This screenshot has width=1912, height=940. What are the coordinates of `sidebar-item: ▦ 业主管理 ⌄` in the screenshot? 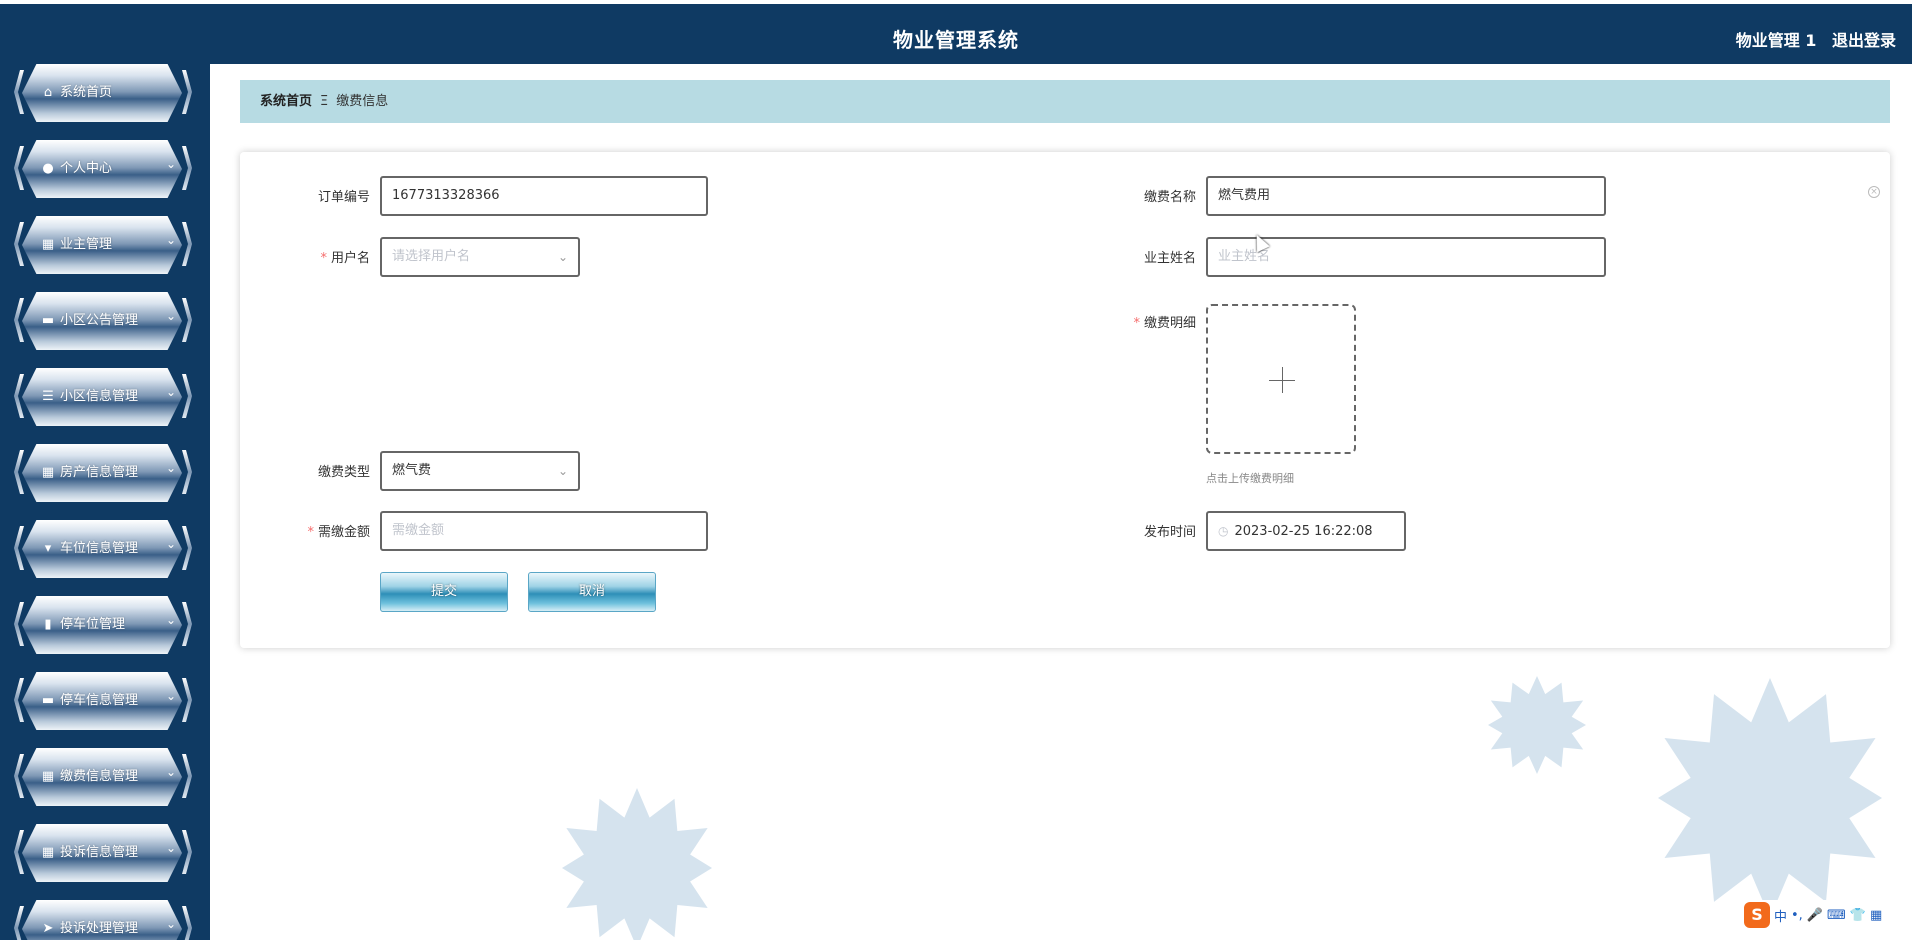 It's located at (104, 245).